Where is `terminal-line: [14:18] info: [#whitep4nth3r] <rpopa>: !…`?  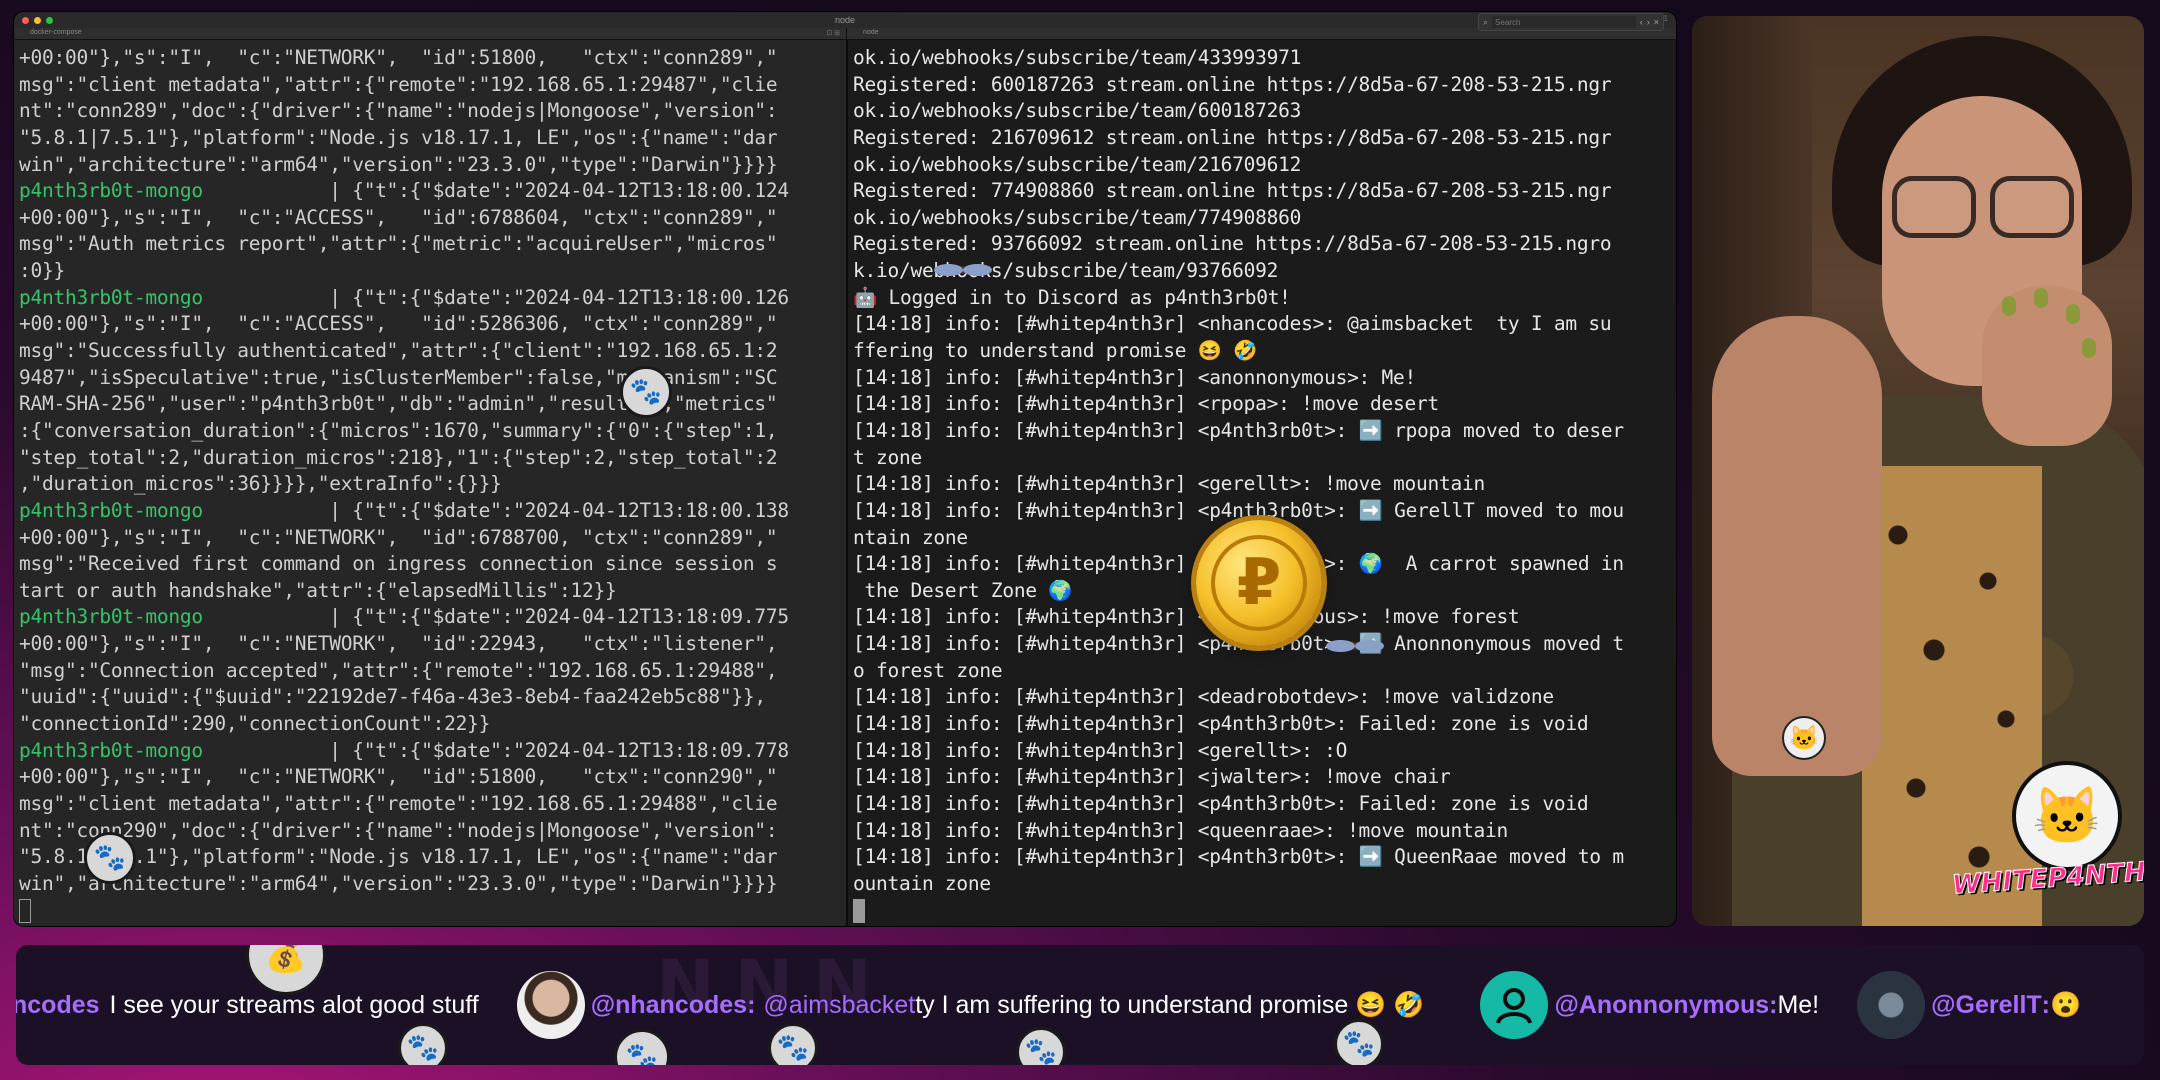
terminal-line: [14:18] info: [#whitep4nth3r] <rpopa>: !… is located at coordinates (1146, 404).